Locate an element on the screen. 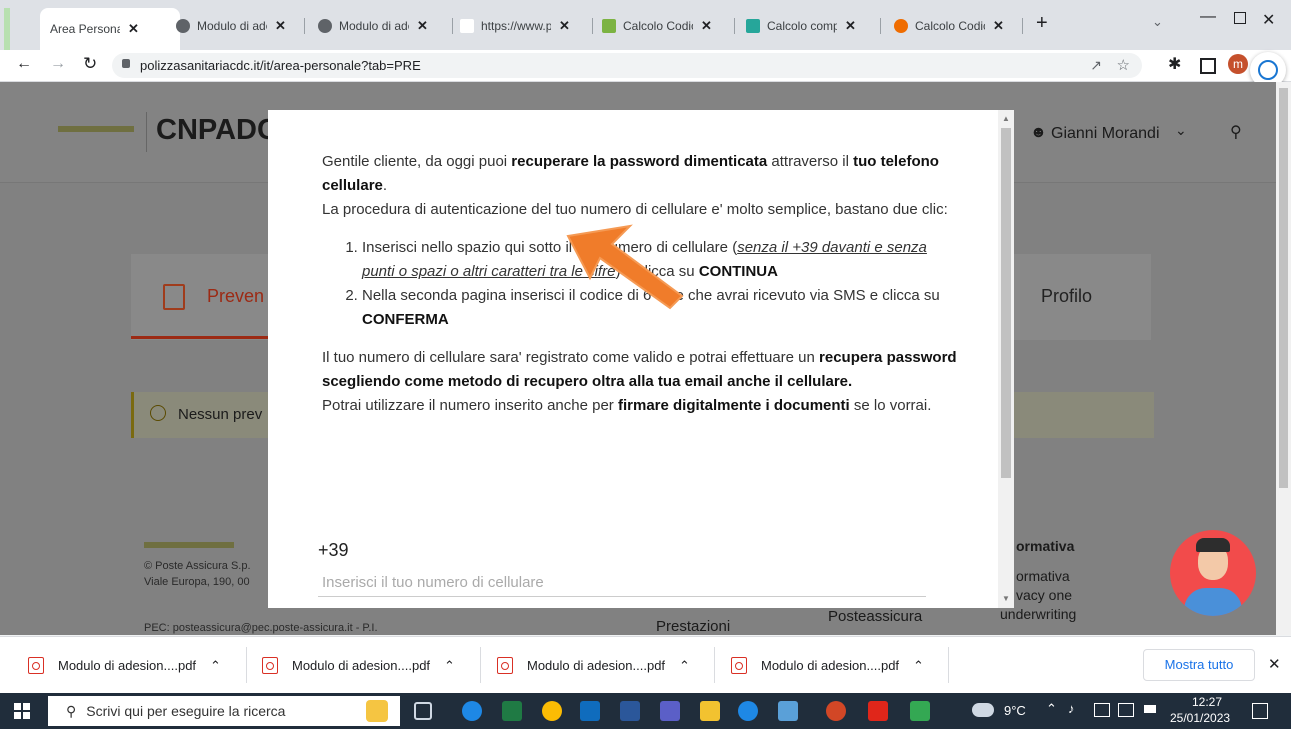 This screenshot has width=1291, height=729. temperature: 9°C is located at coordinates (1015, 710).